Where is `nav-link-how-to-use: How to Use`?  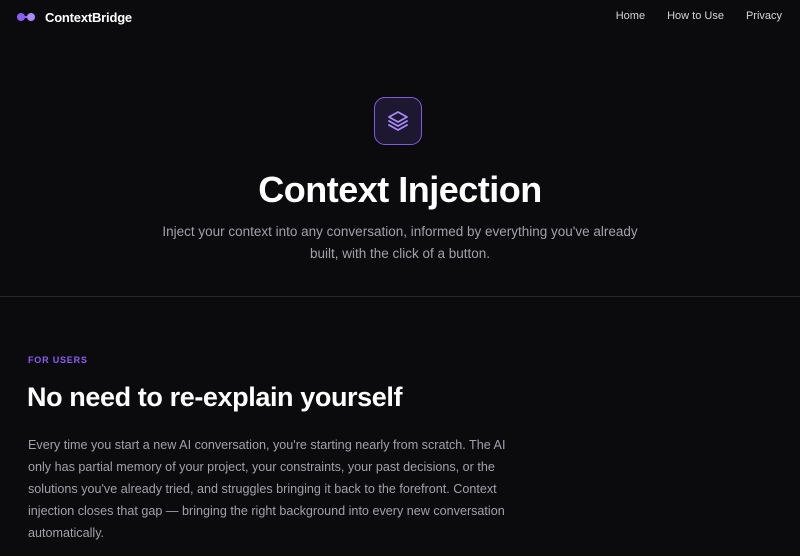 nav-link-how-to-use: How to Use is located at coordinates (695, 16).